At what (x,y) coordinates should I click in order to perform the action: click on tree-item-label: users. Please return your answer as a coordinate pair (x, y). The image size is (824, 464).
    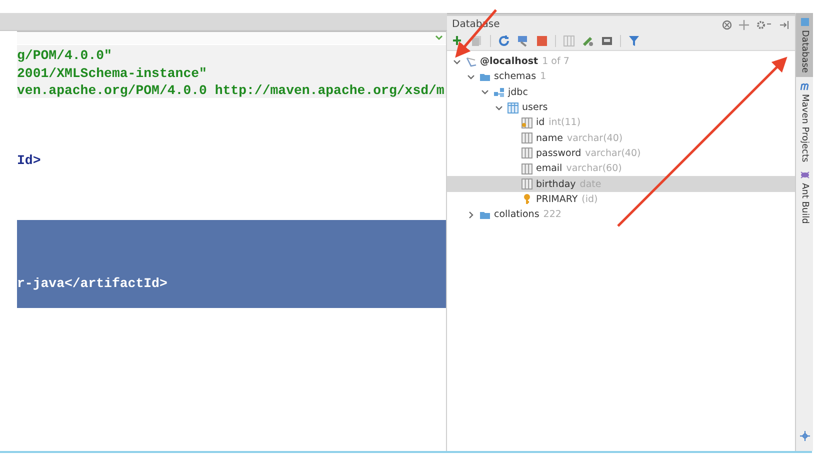
    Looking at the image, I should click on (535, 108).